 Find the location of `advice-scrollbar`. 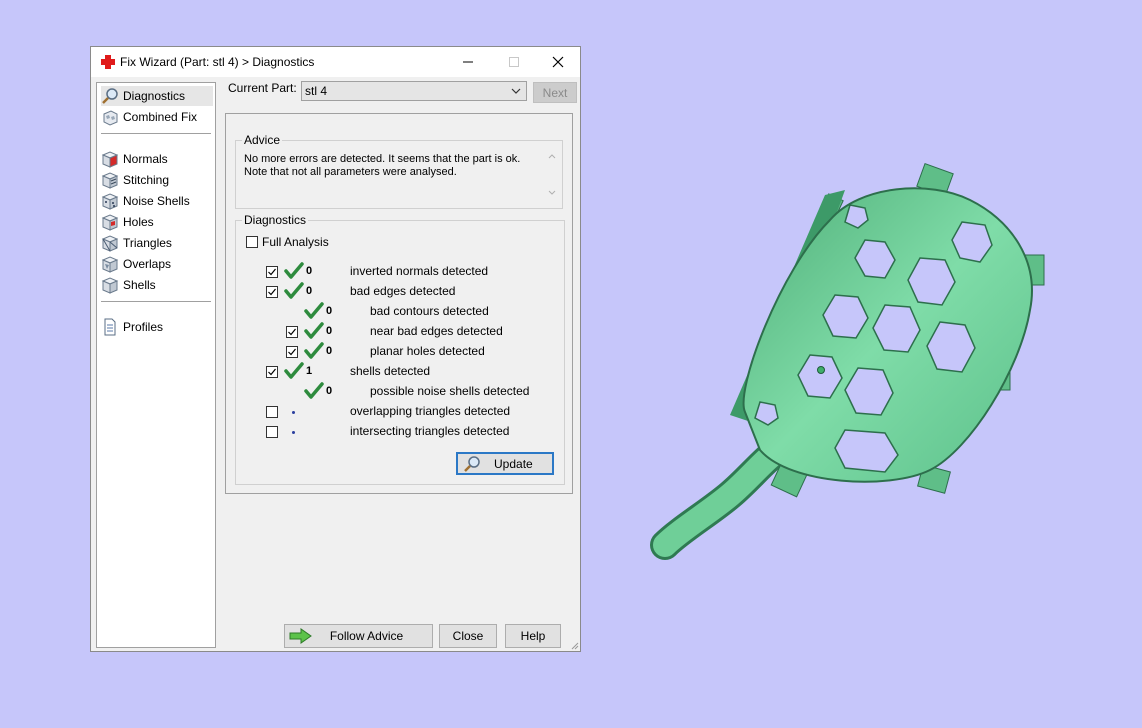

advice-scrollbar is located at coordinates (553, 176).